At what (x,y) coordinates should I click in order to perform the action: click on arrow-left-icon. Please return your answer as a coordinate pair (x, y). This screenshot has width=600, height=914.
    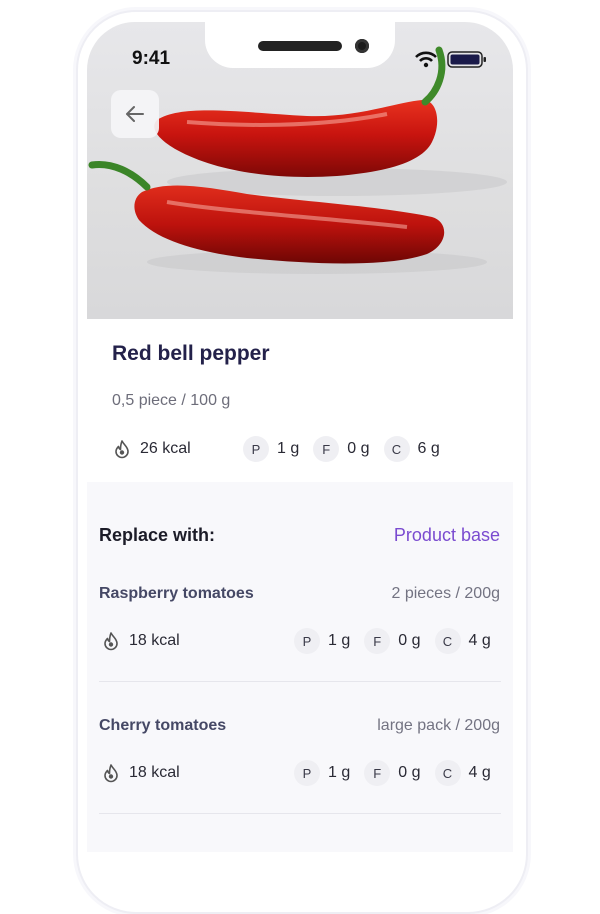
    Looking at the image, I should click on (135, 114).